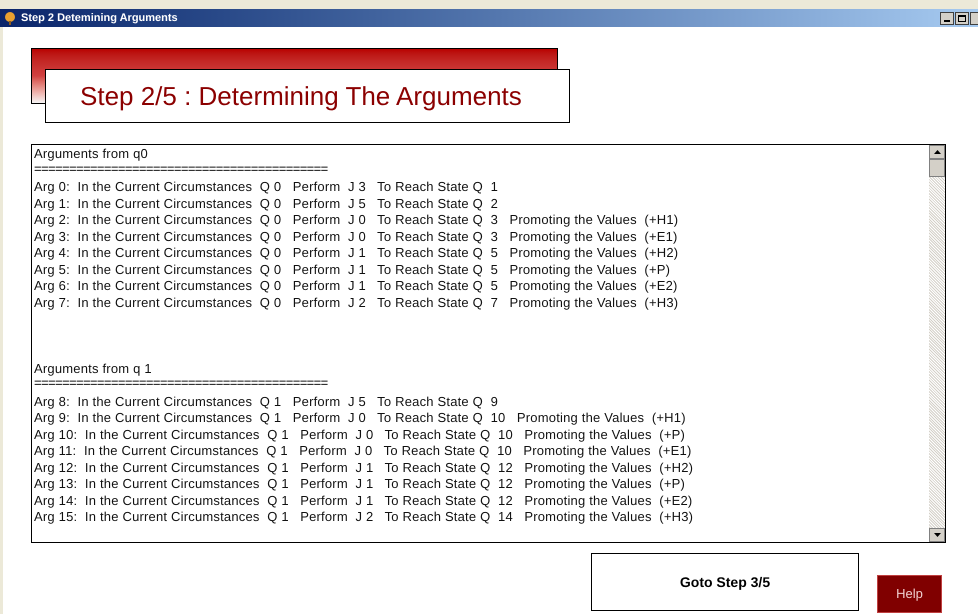  I want to click on scroll-up-button, so click(937, 152).